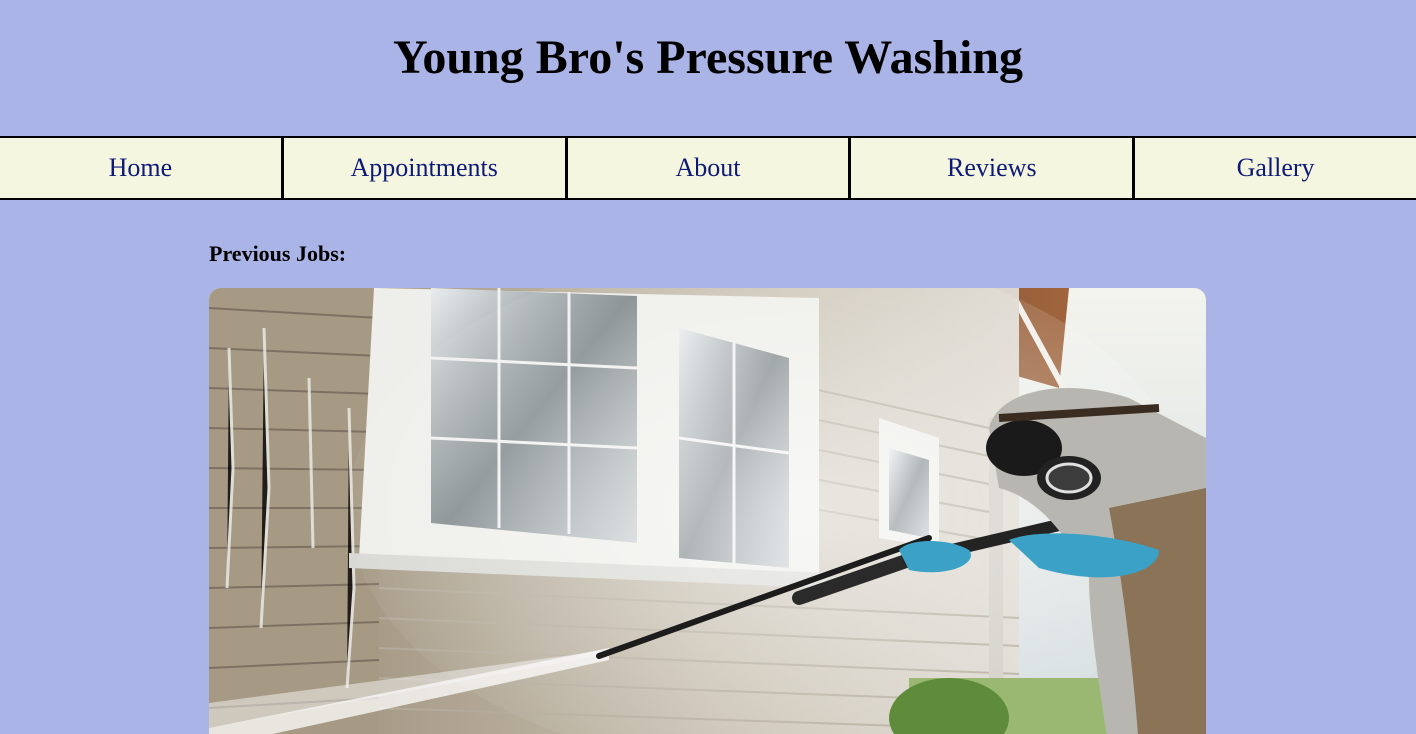 The height and width of the screenshot is (734, 1416). I want to click on main-nav: Home Appointments About Reviews Gallery, so click(708, 168).